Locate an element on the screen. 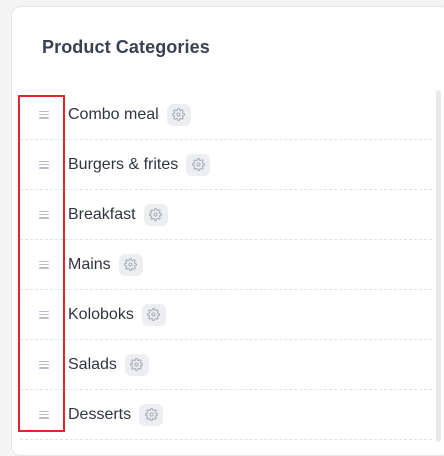 This screenshot has width=444, height=456. category-label: Desserts is located at coordinates (100, 414).